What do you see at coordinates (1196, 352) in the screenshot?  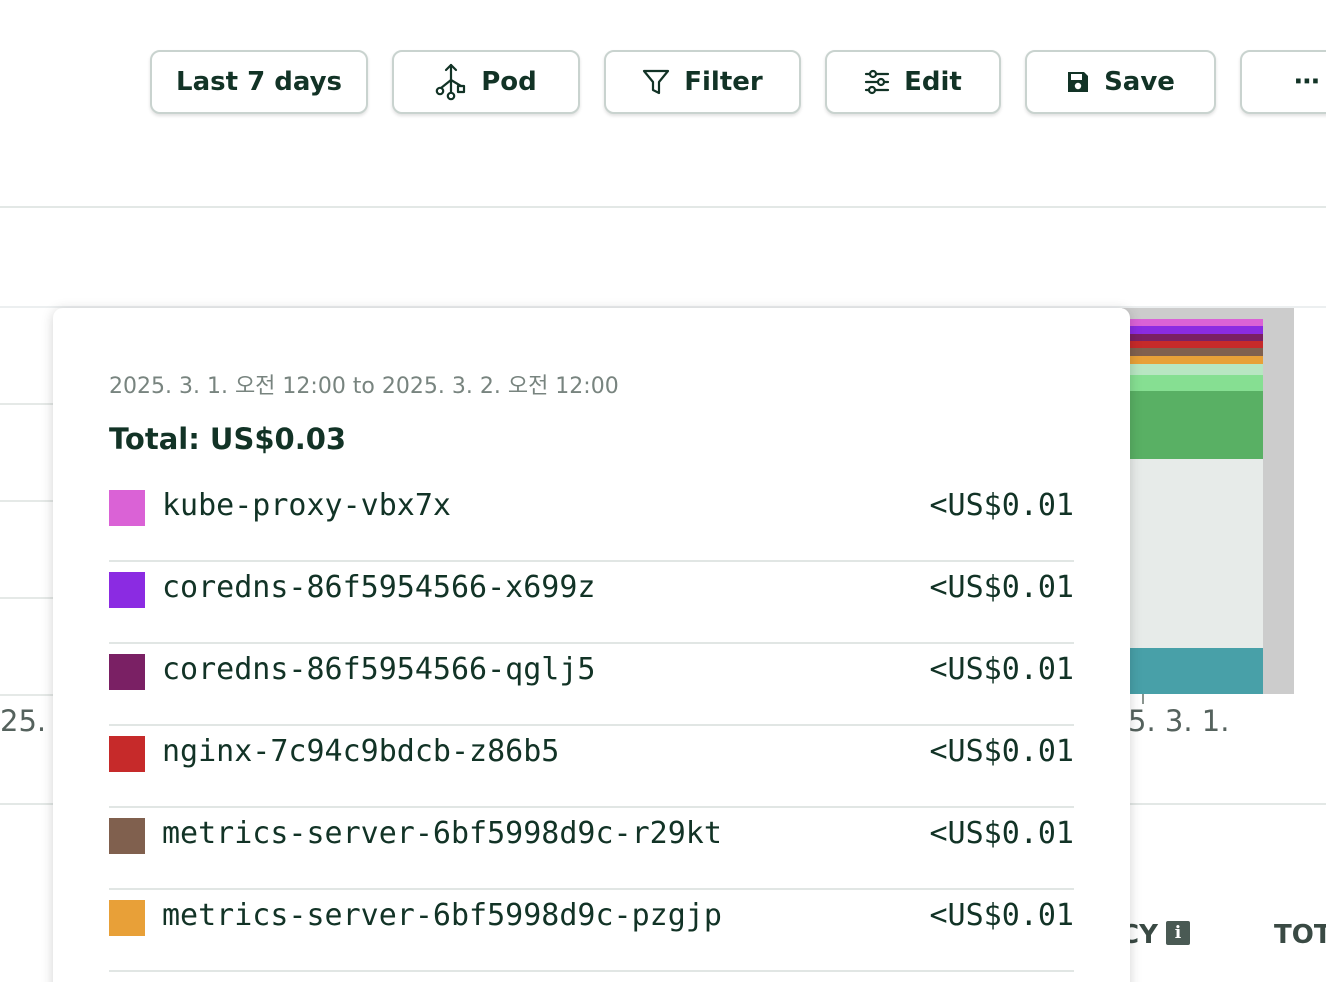 I see `bar-segment-metrics-server-r29kt` at bounding box center [1196, 352].